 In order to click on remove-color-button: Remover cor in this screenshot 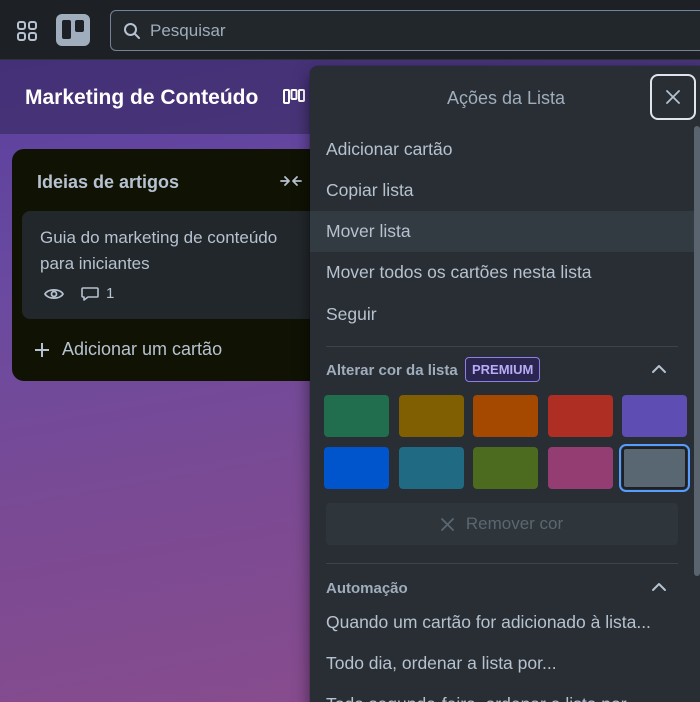, I will do `click(502, 524)`.